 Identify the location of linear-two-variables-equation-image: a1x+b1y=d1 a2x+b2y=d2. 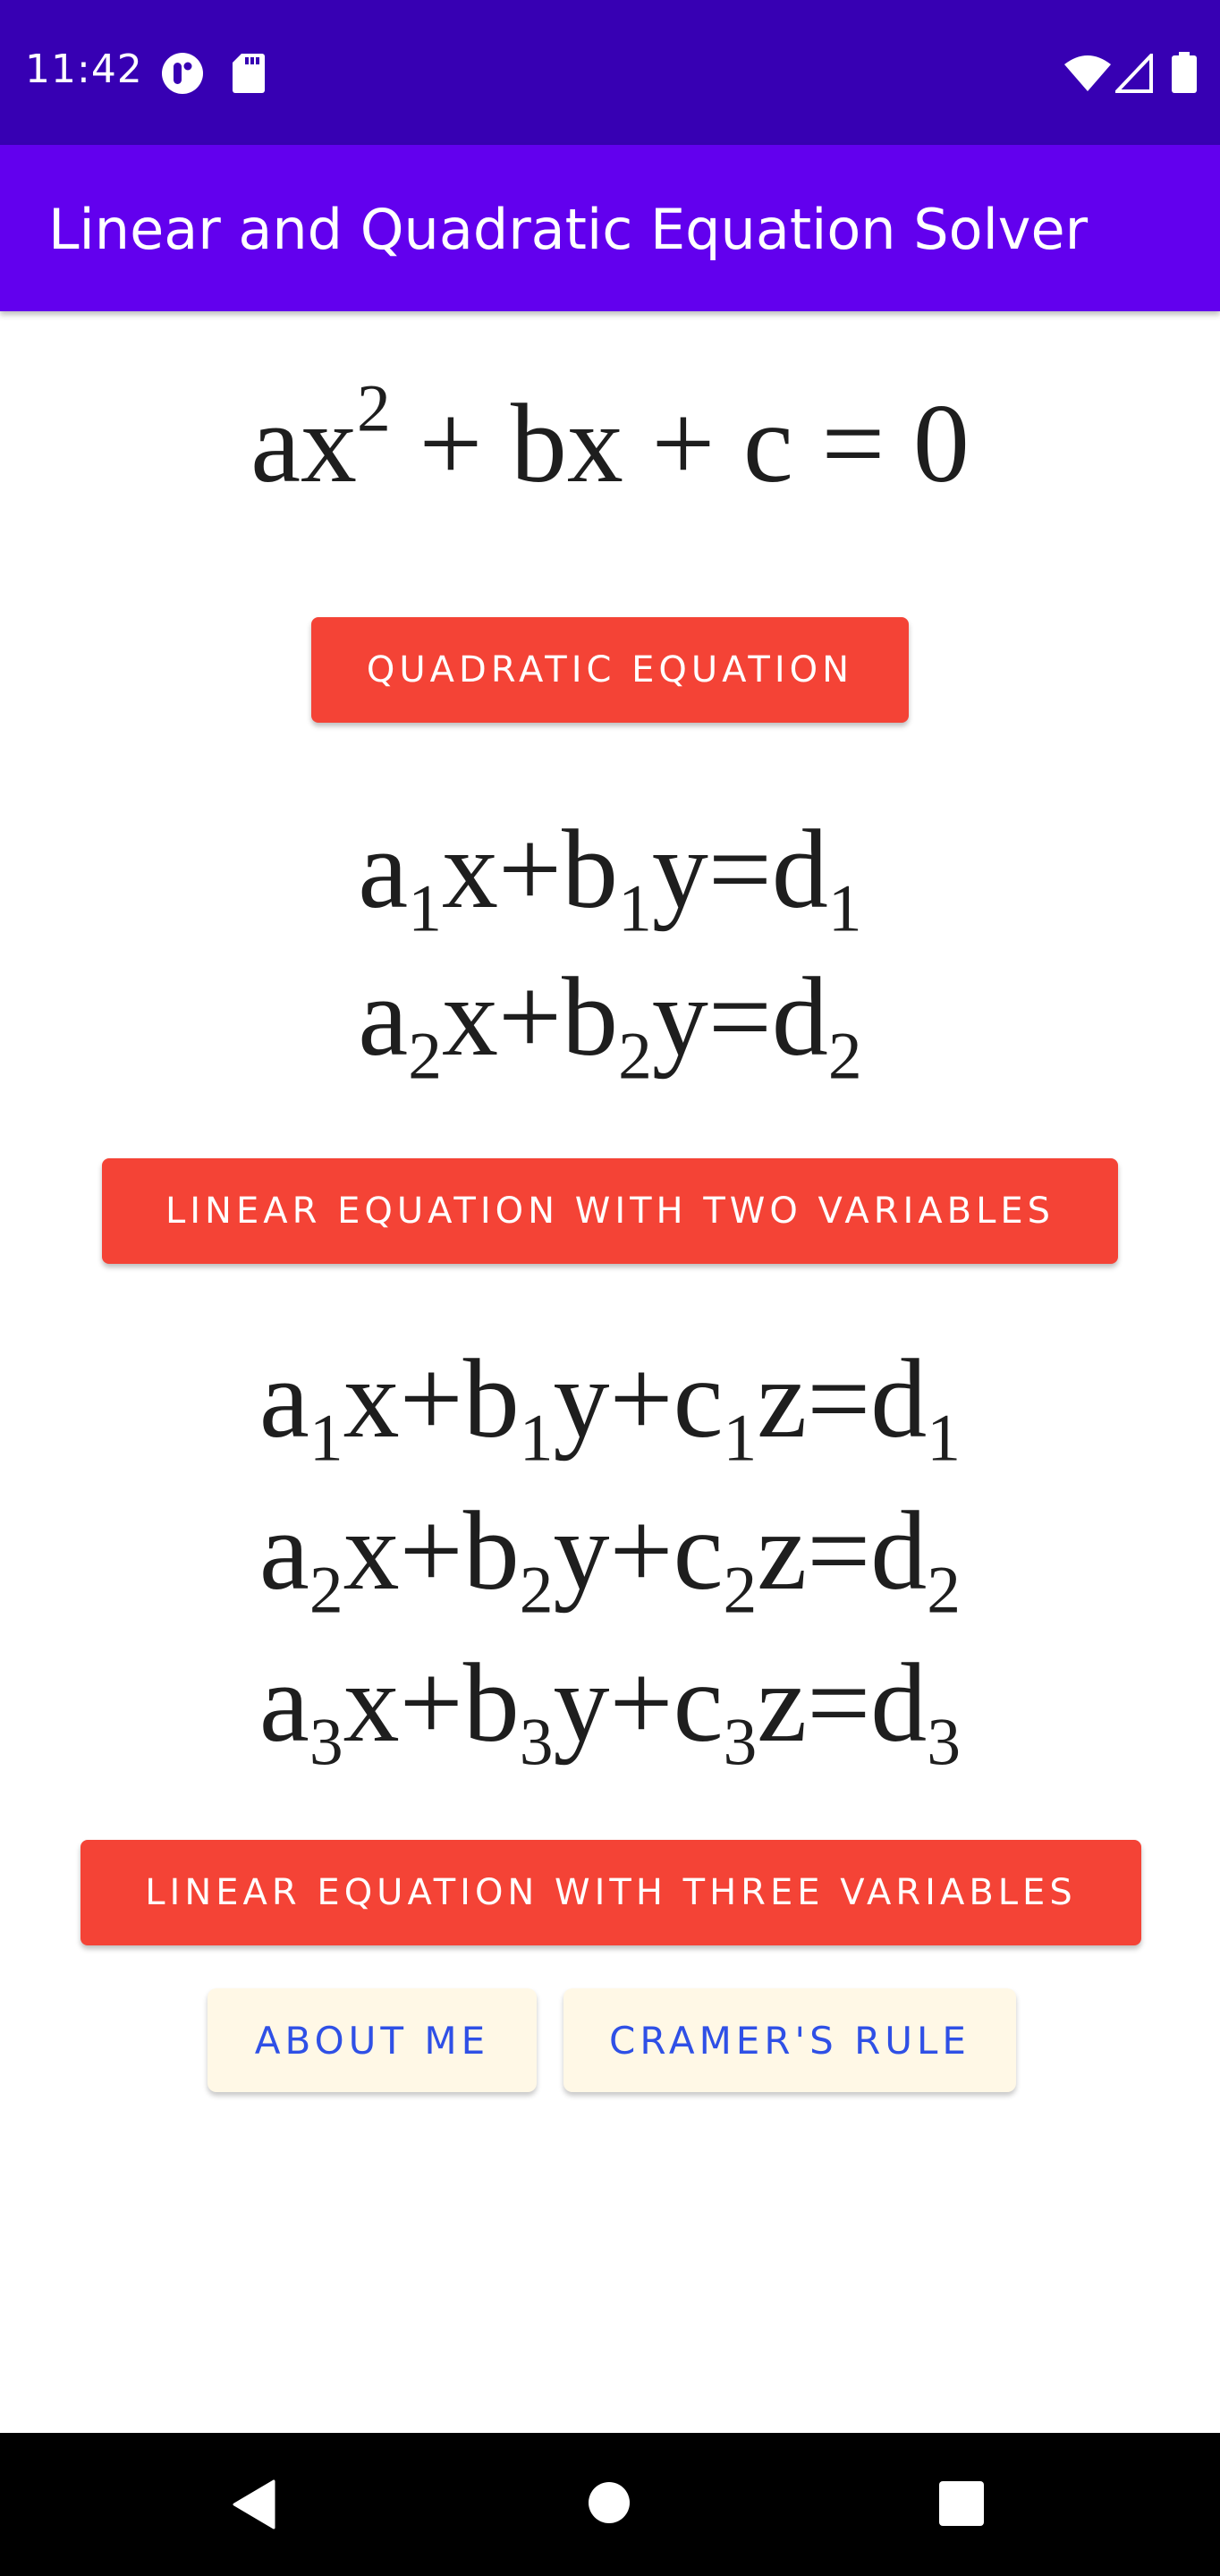
(610, 951).